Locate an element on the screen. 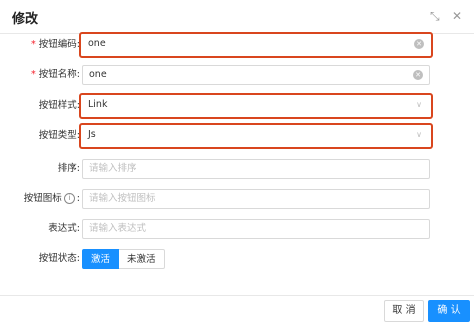 The height and width of the screenshot is (325, 474). button-name-value: one is located at coordinates (98, 74).